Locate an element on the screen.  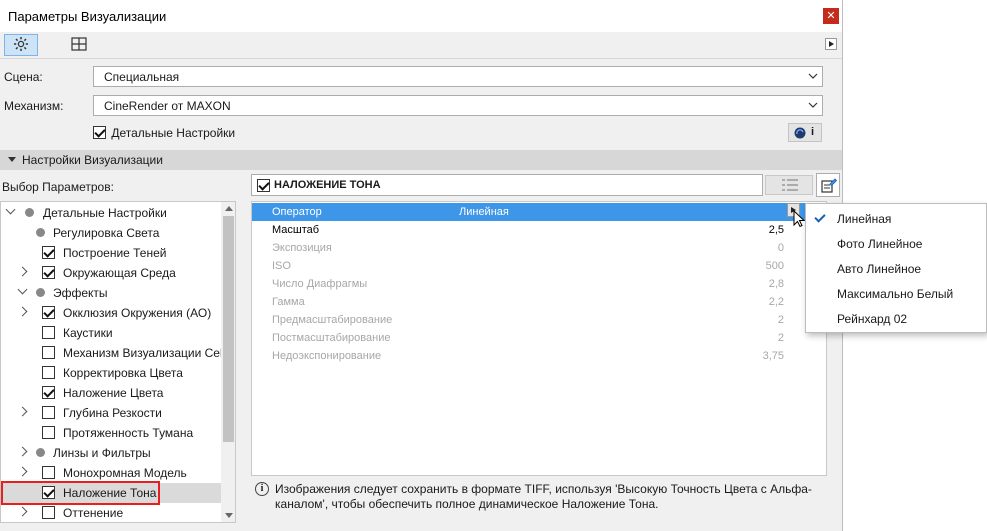
popup-menu-item: Авто Линейное is located at coordinates (896, 268).